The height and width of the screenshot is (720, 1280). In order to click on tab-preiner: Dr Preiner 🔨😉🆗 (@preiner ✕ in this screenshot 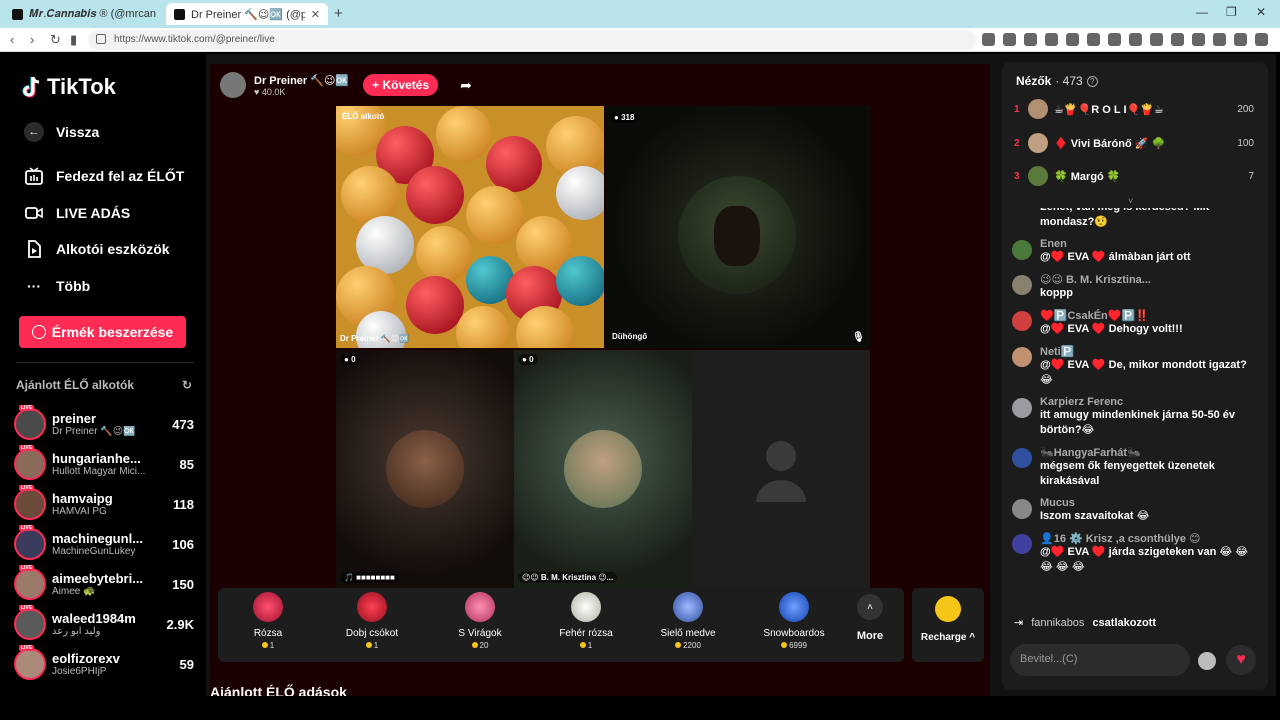, I will do `click(247, 14)`.